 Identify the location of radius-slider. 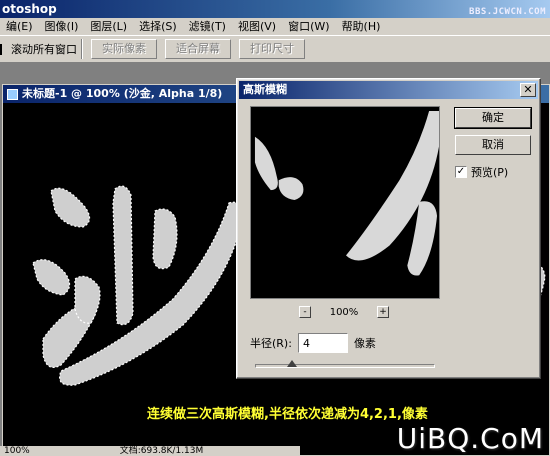
(345, 364).